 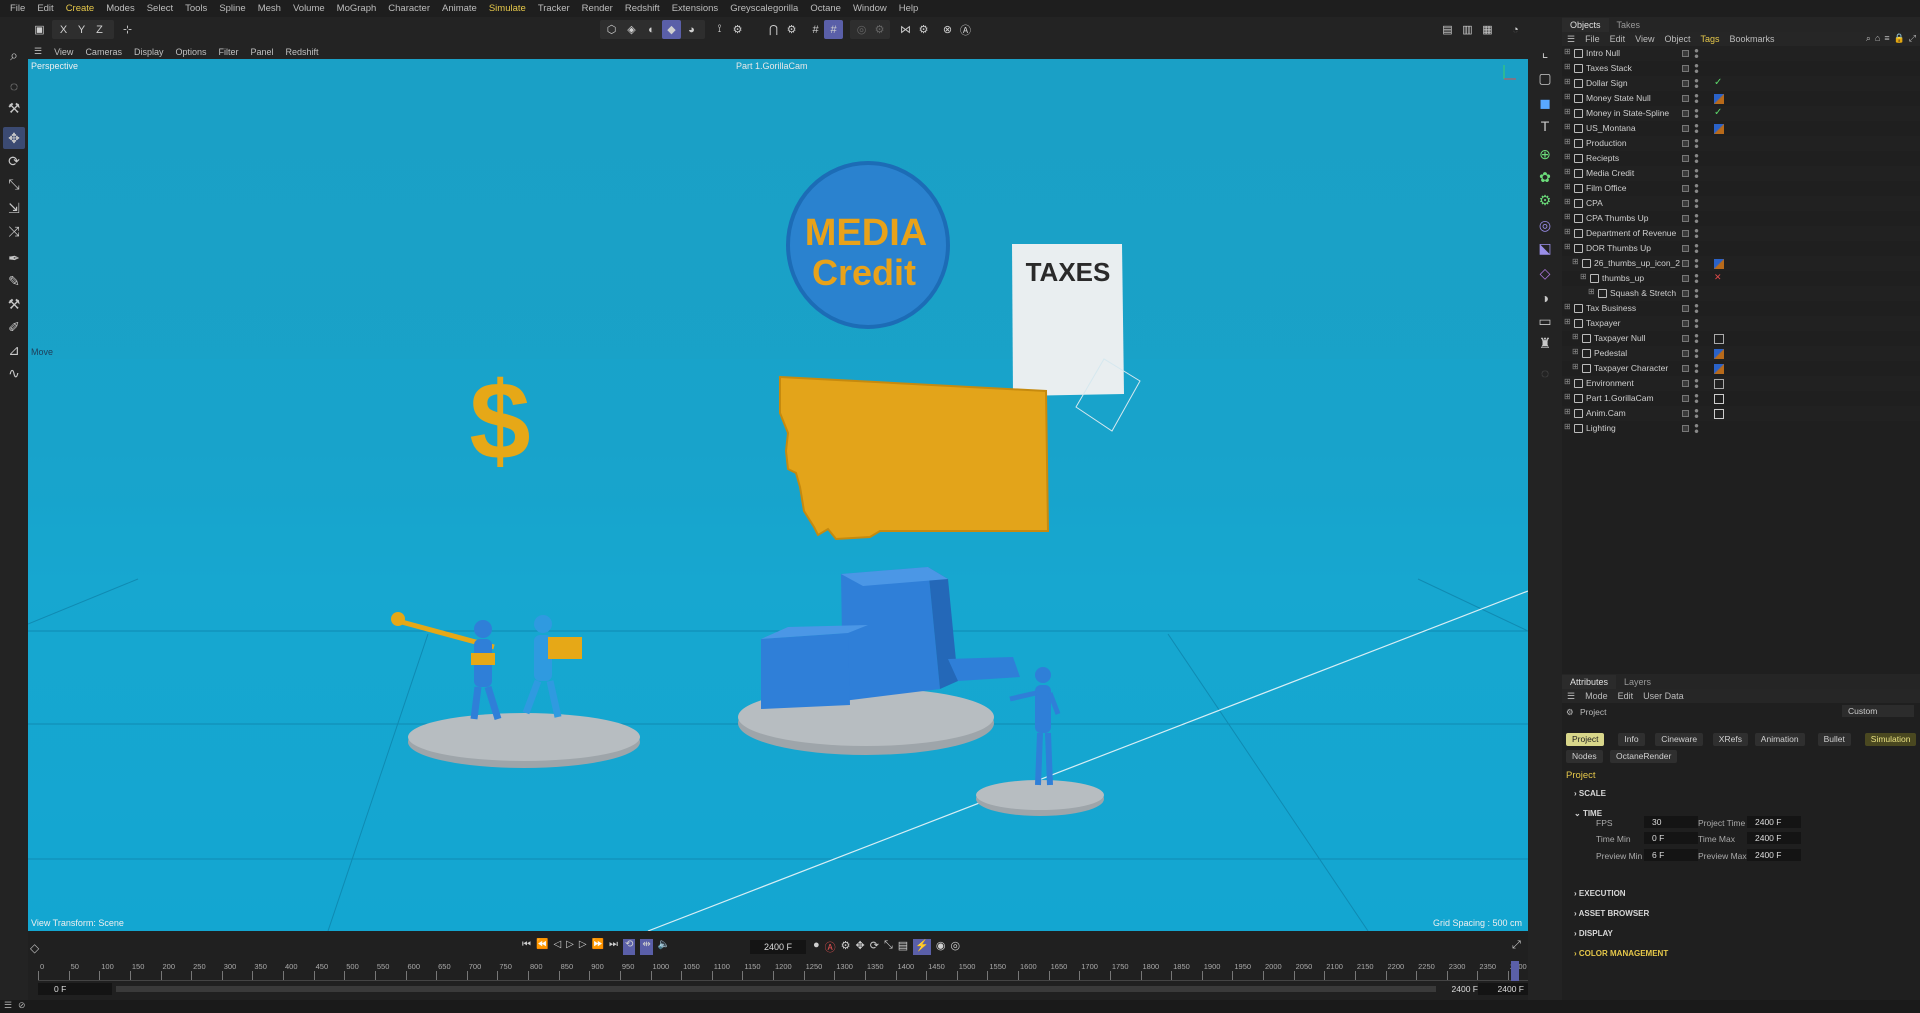 I want to click on cam-tag-icon, so click(x=1719, y=414).